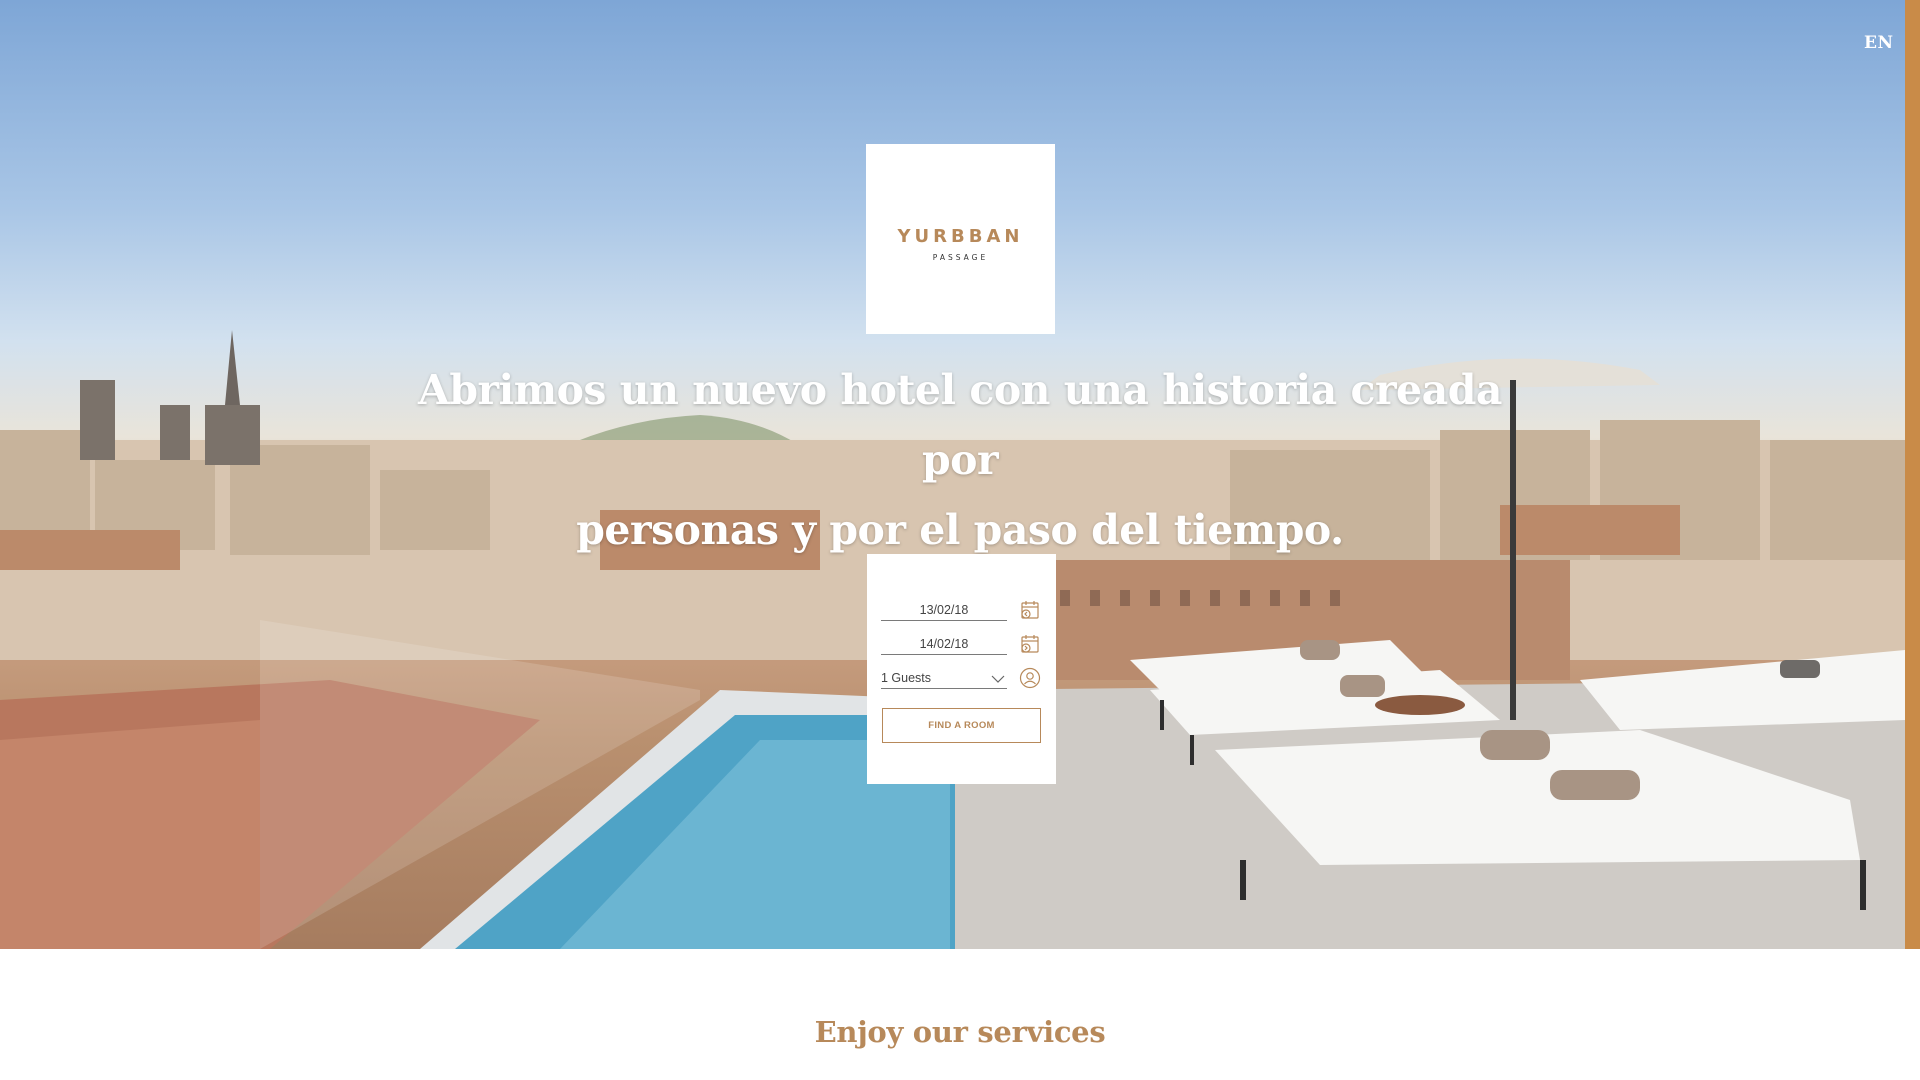  Describe the element at coordinates (960, 257) in the screenshot. I see `logo-subtitle: PASSAGE` at that location.